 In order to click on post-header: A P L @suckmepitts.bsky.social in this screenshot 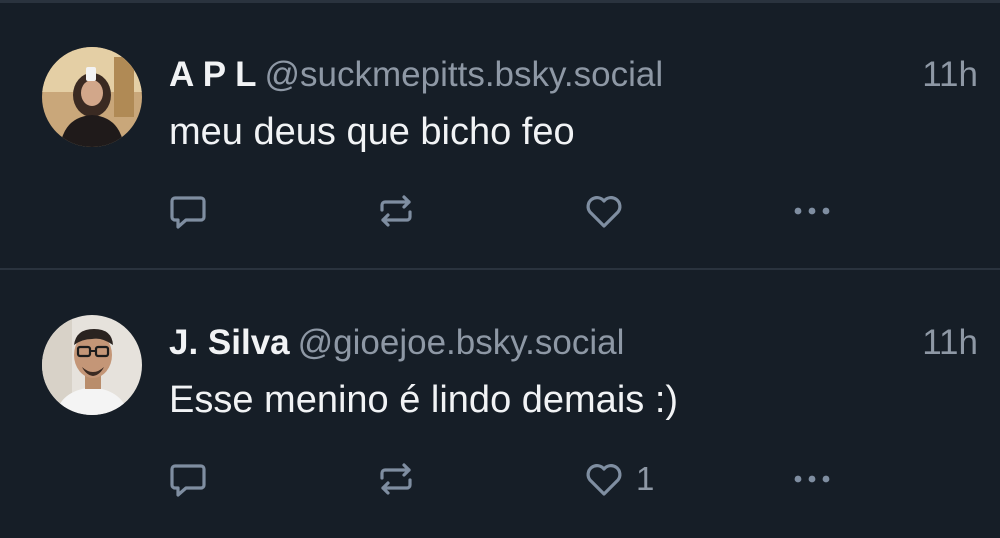, I will do `click(416, 77)`.